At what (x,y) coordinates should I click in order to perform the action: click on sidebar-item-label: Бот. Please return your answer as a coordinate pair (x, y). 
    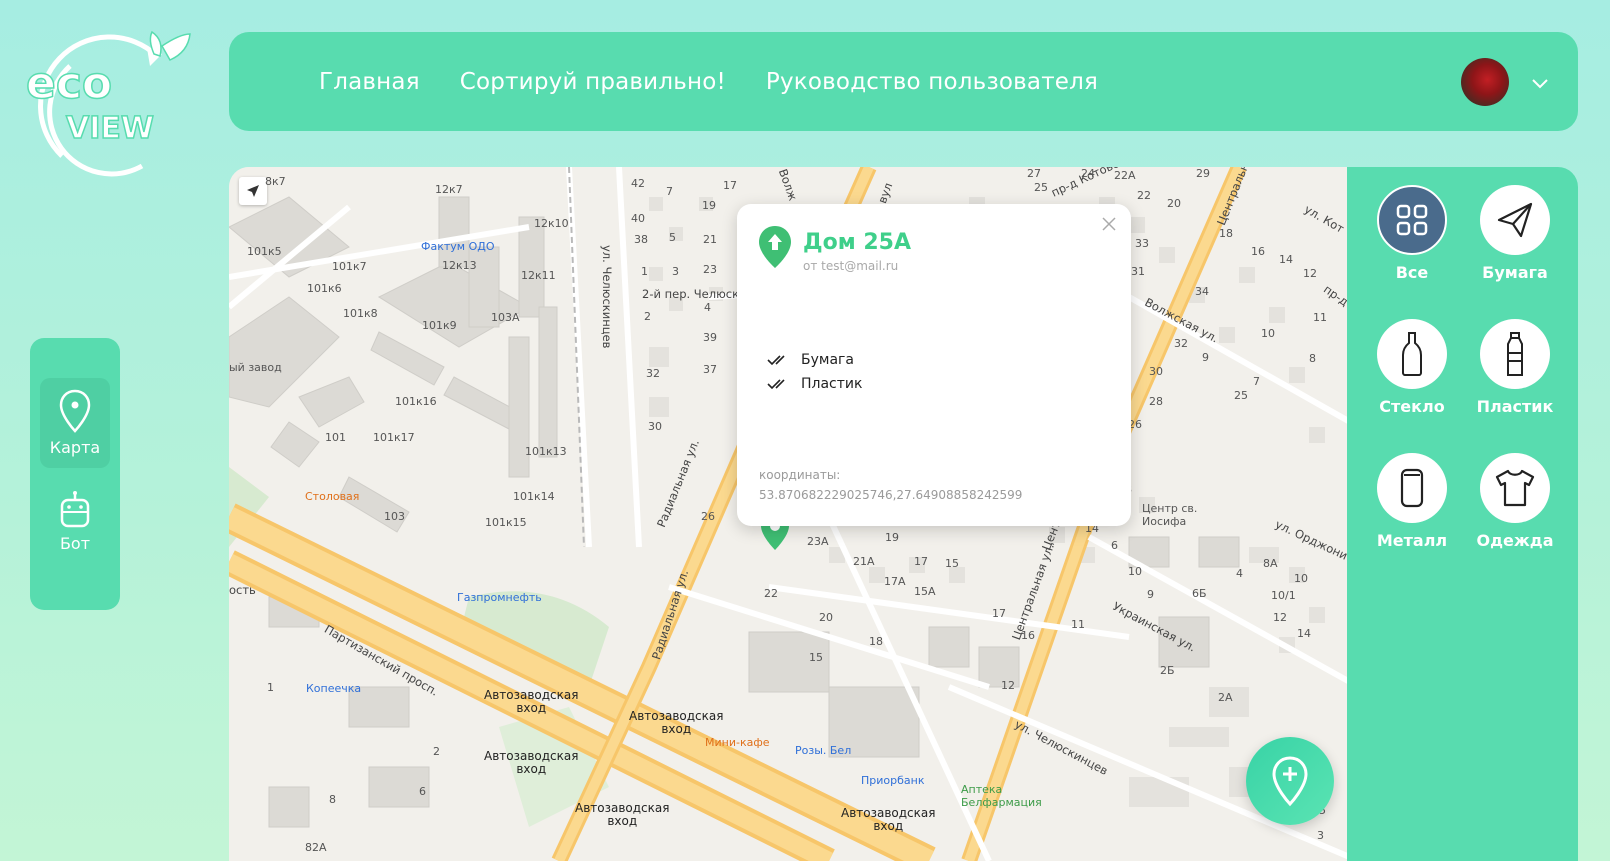
    Looking at the image, I should click on (75, 543).